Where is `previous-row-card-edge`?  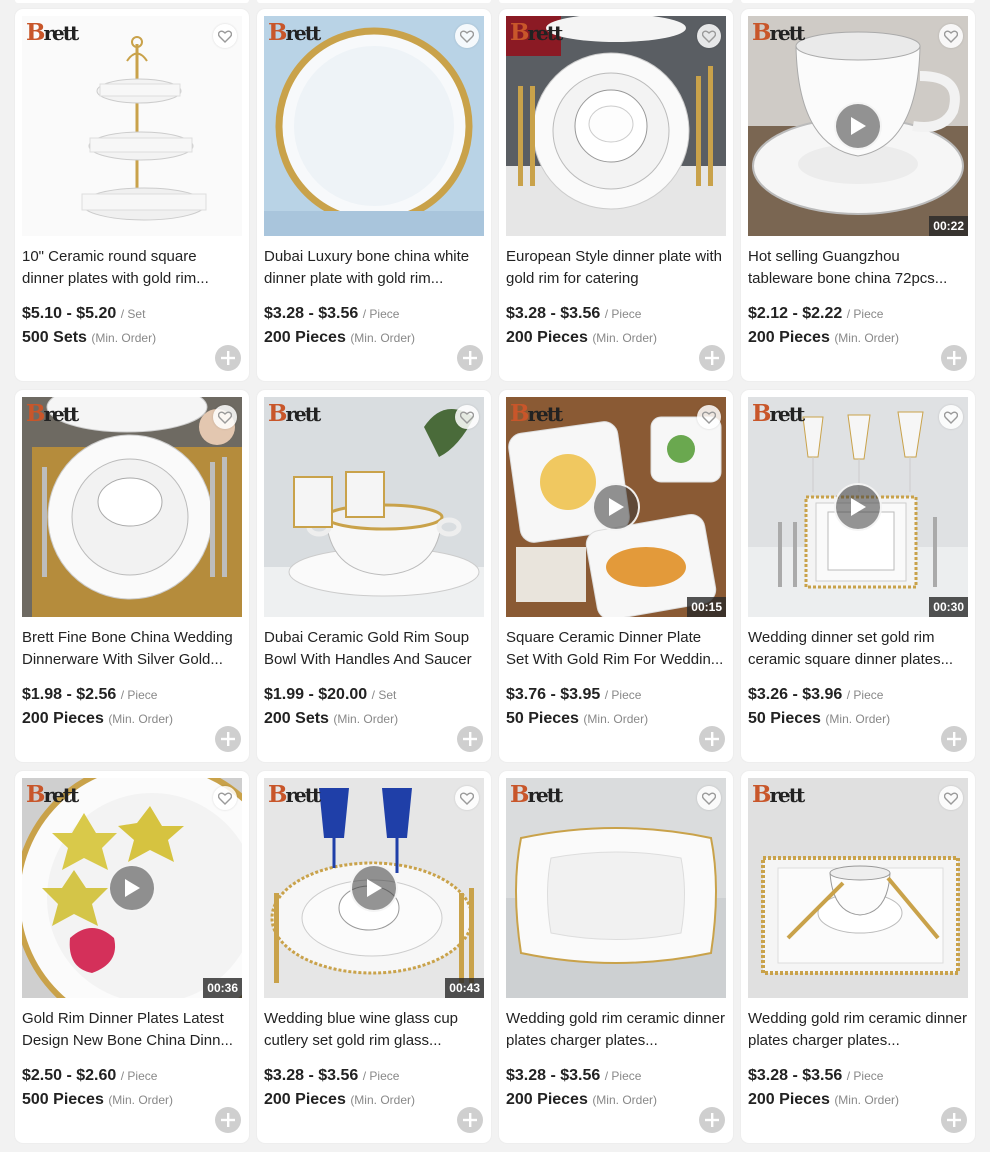 previous-row-card-edge is located at coordinates (132, 1).